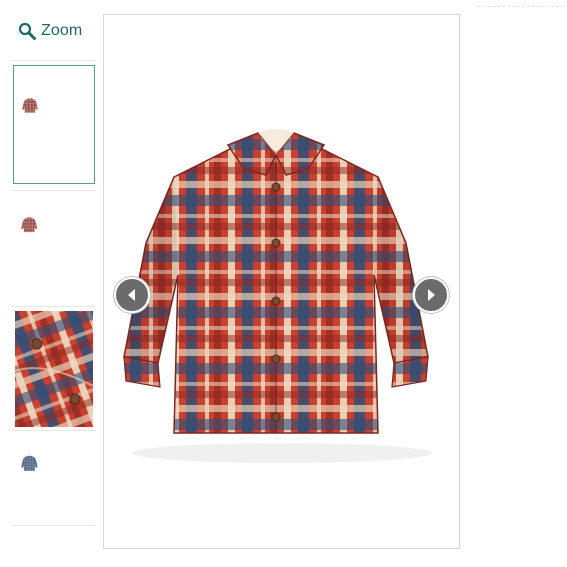  I want to click on next-image-button, so click(431, 295).